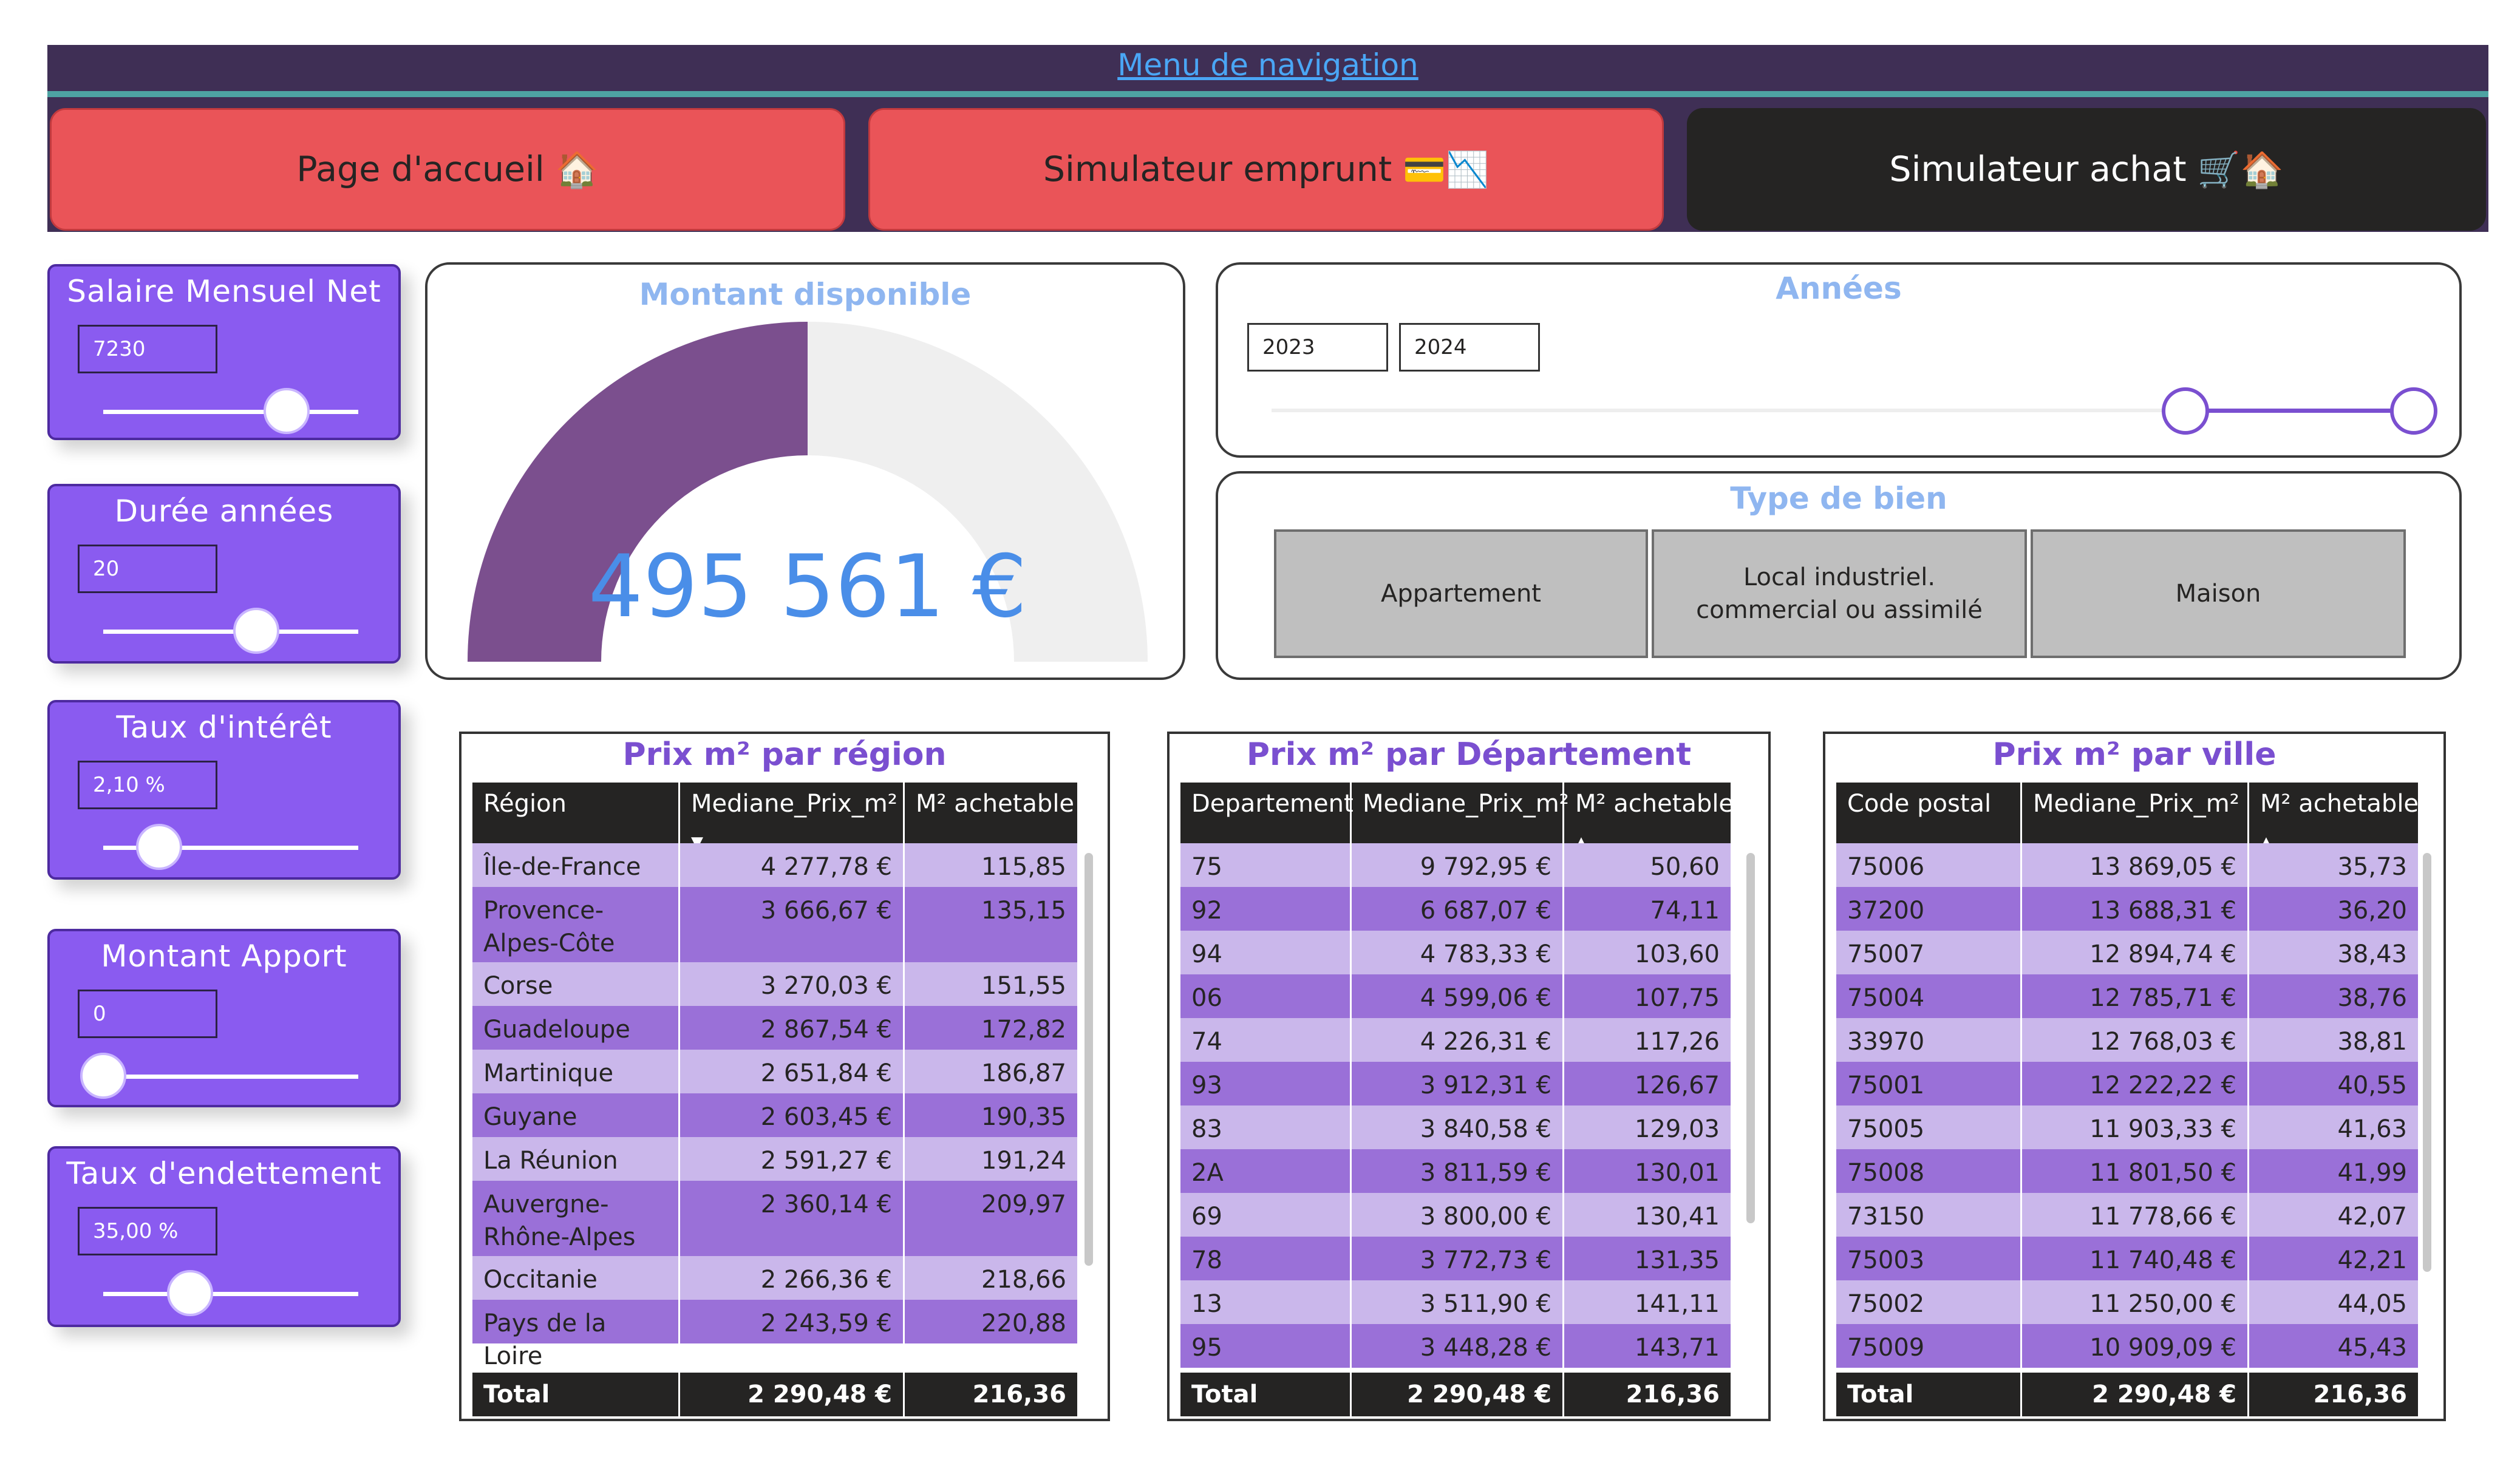 This screenshot has height=1457, width=2520. I want to click on table-row: 13 3 511,90 € 141,11, so click(1455, 1302).